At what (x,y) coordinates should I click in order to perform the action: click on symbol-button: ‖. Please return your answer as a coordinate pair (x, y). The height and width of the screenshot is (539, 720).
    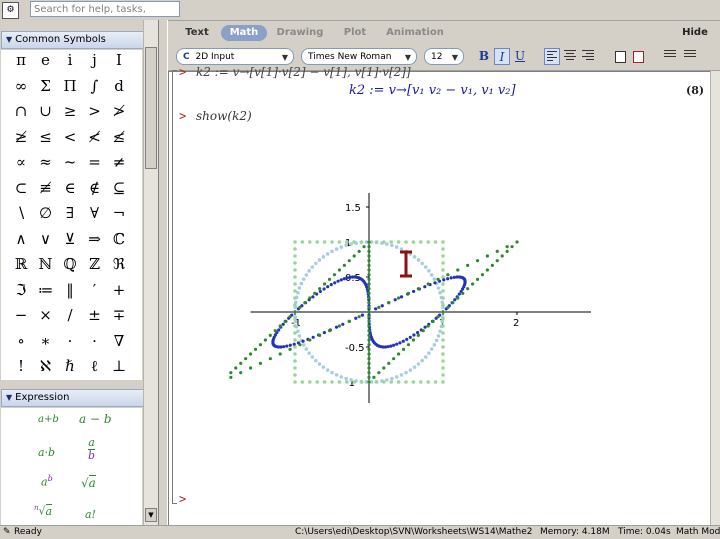
    Looking at the image, I should click on (70, 290).